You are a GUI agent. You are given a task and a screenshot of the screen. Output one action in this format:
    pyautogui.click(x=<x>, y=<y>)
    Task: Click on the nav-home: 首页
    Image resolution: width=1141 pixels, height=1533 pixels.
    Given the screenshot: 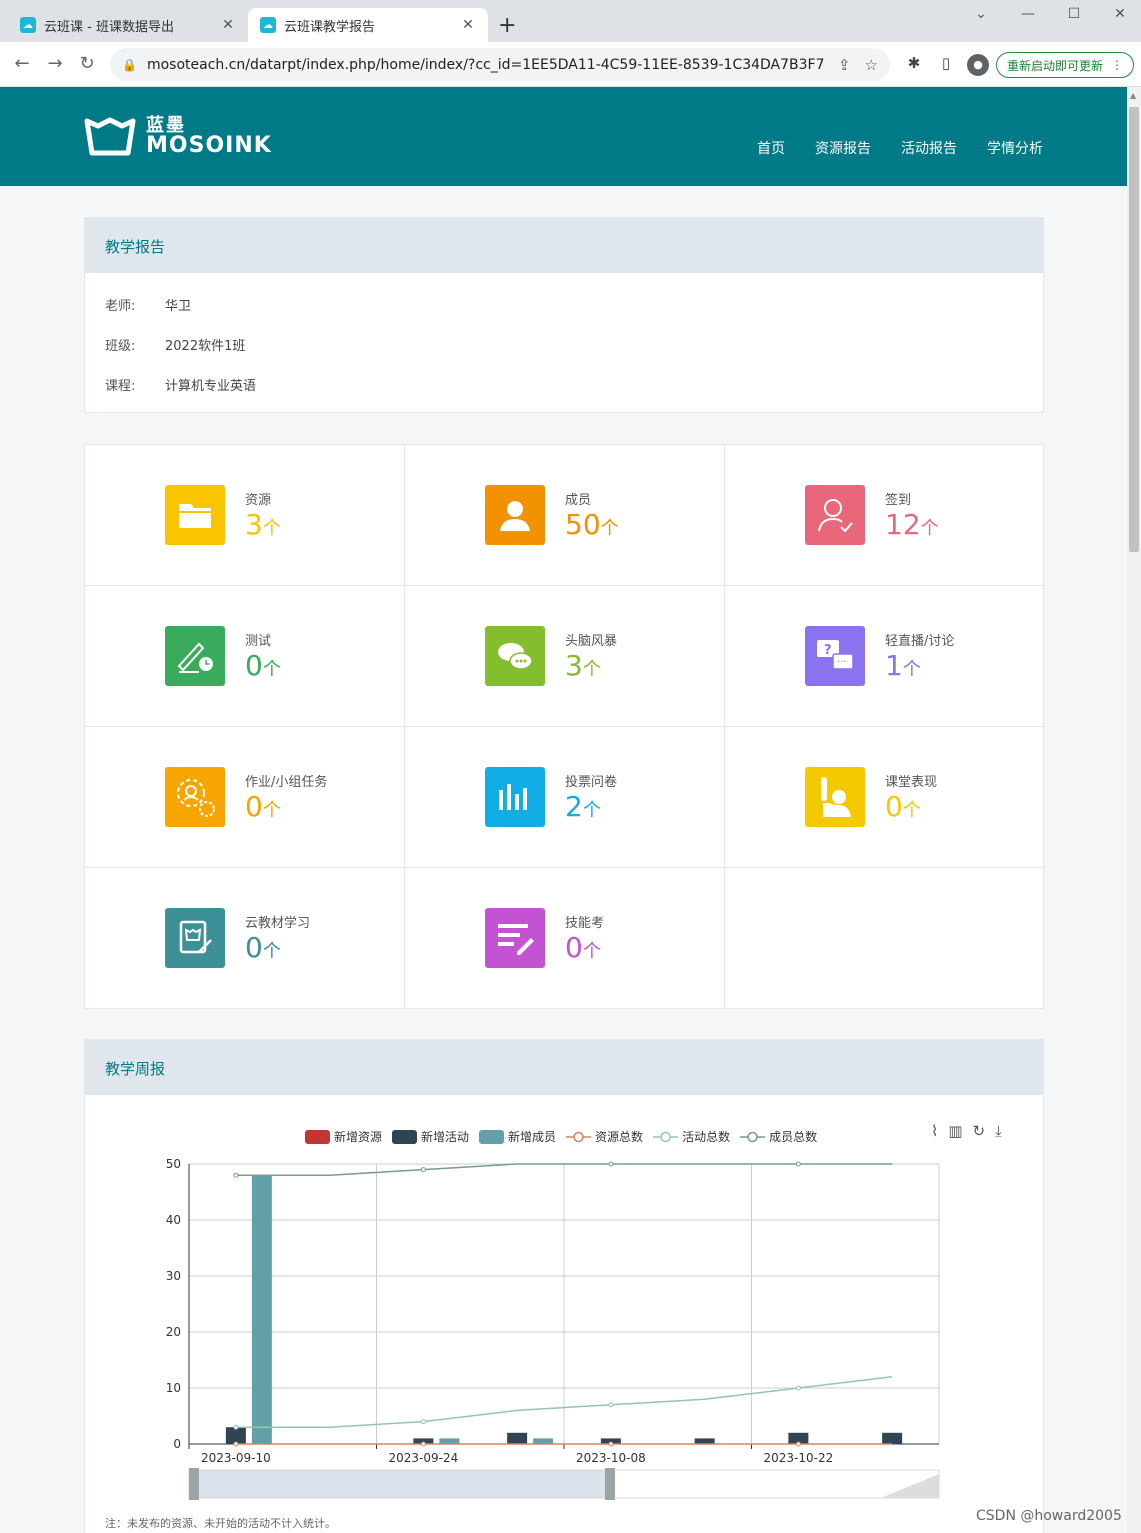 What is the action you would take?
    pyautogui.click(x=771, y=148)
    